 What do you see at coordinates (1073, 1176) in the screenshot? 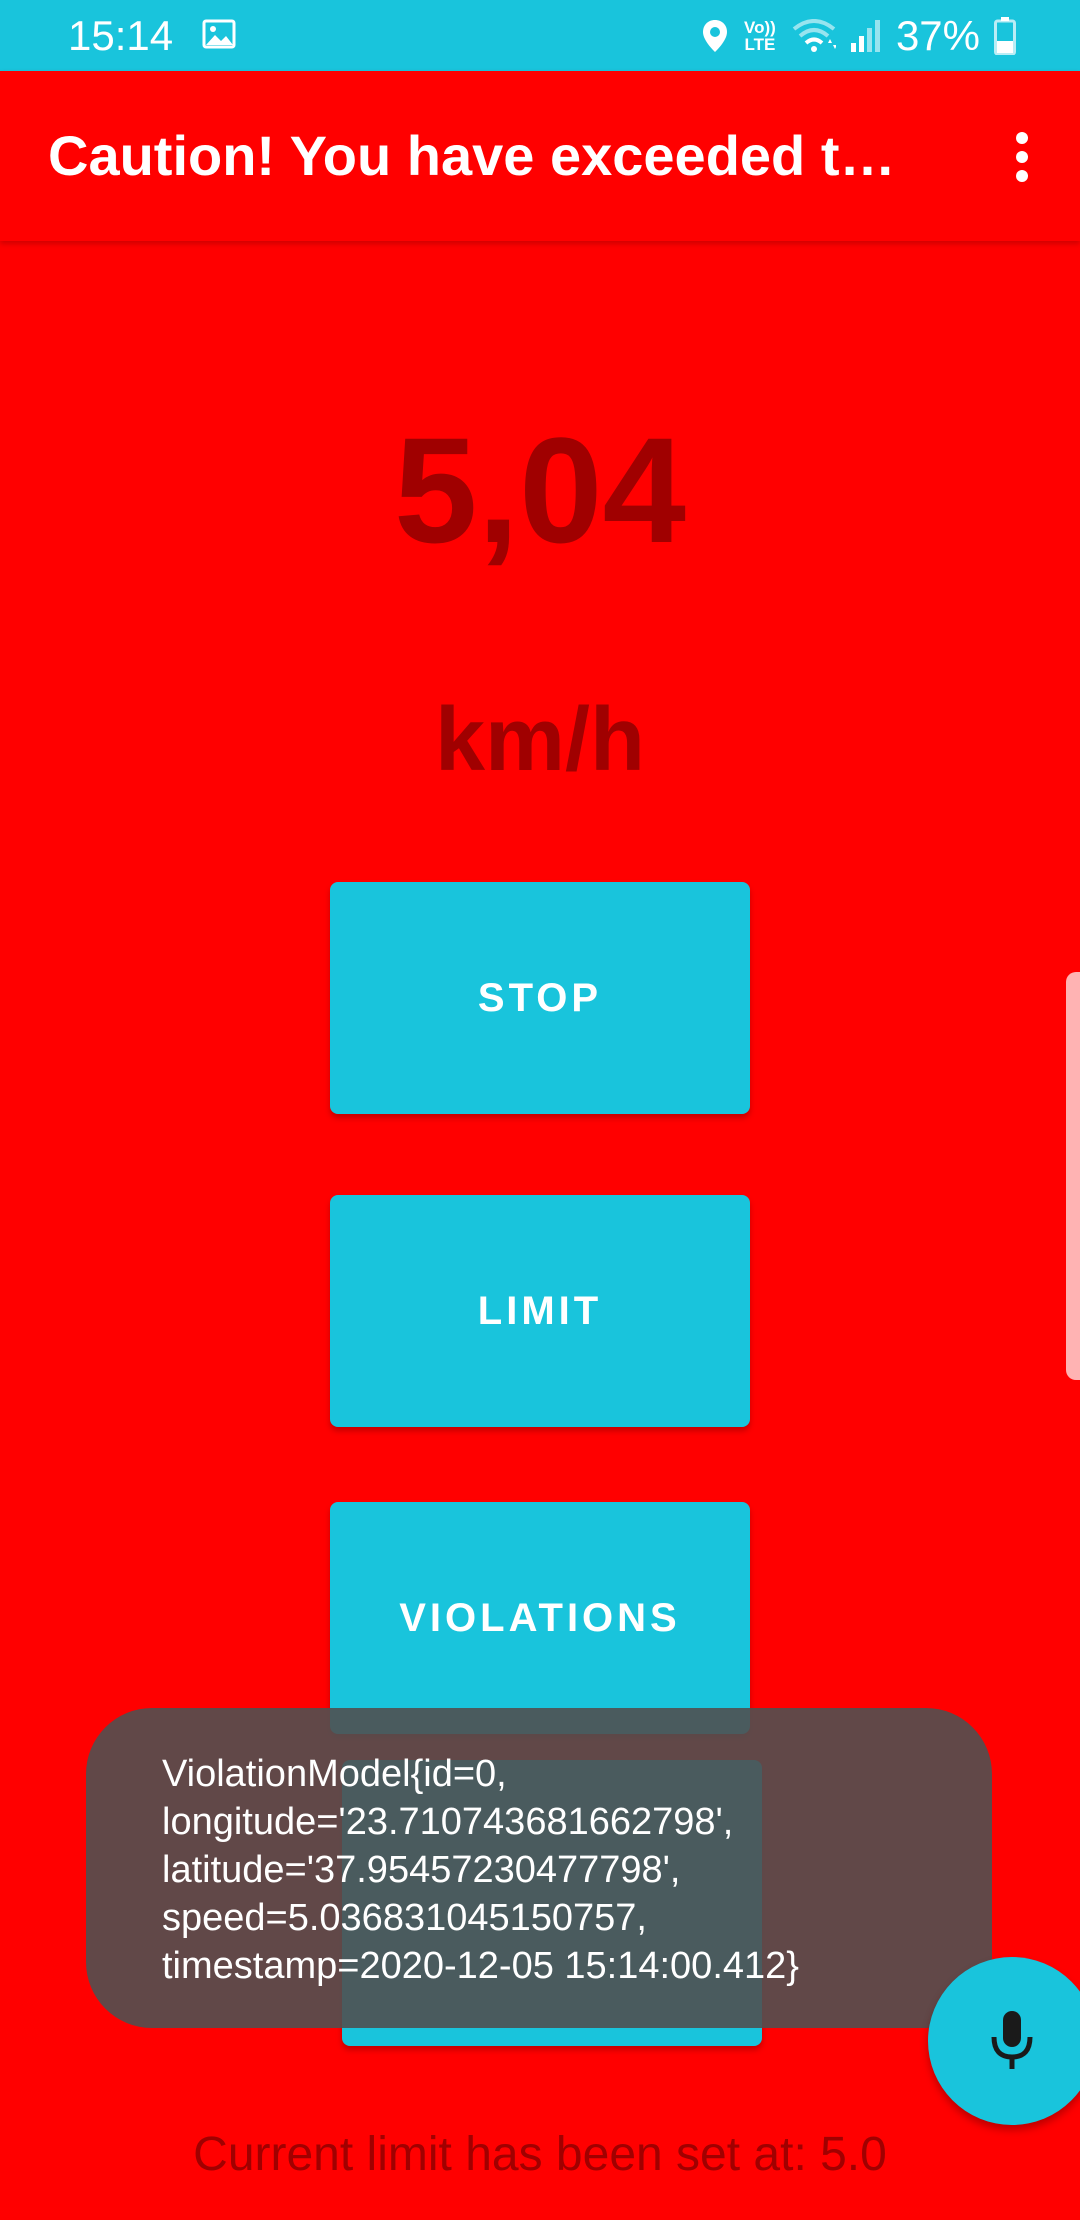
I see `edge-panel-handle` at bounding box center [1073, 1176].